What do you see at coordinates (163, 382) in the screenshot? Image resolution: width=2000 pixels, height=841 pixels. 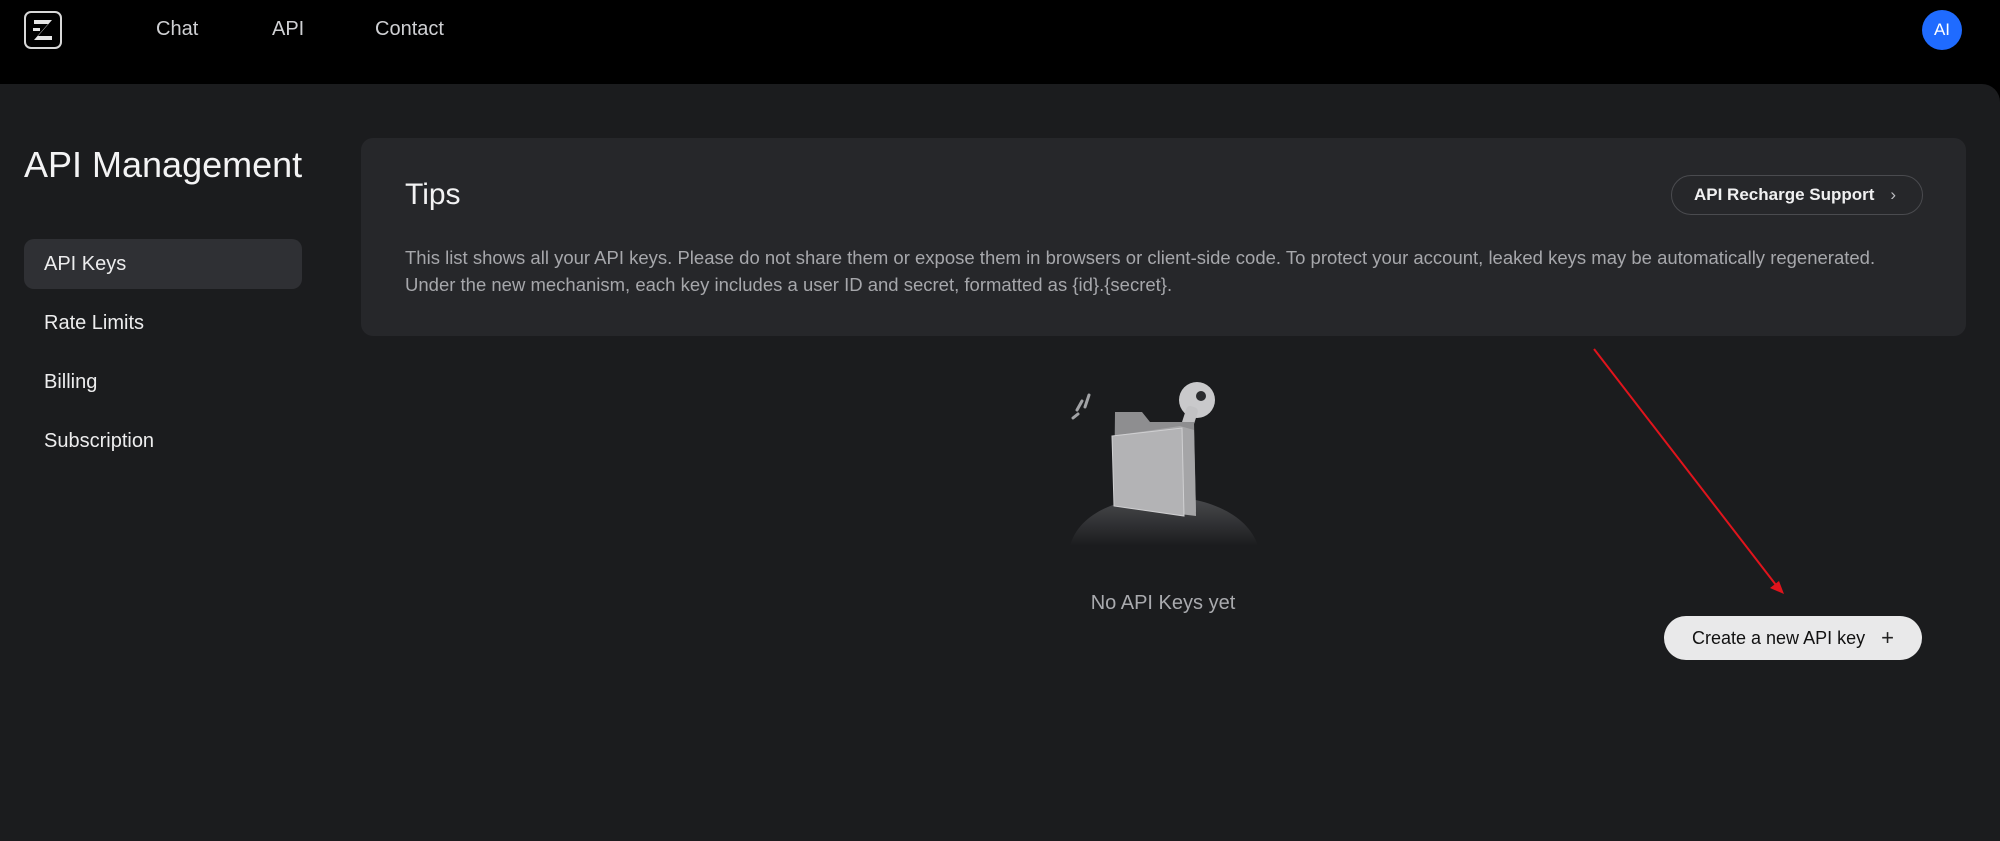 I see `sidebar-item-billing: Billing` at bounding box center [163, 382].